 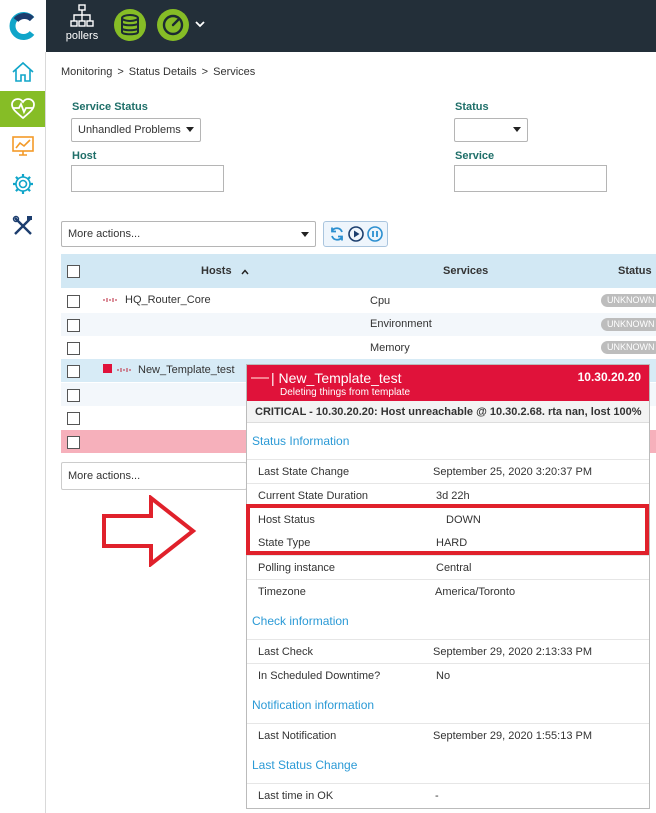 I want to click on field-last-check: Last Check September 29, 2020 2:13:33 PM, so click(x=448, y=651).